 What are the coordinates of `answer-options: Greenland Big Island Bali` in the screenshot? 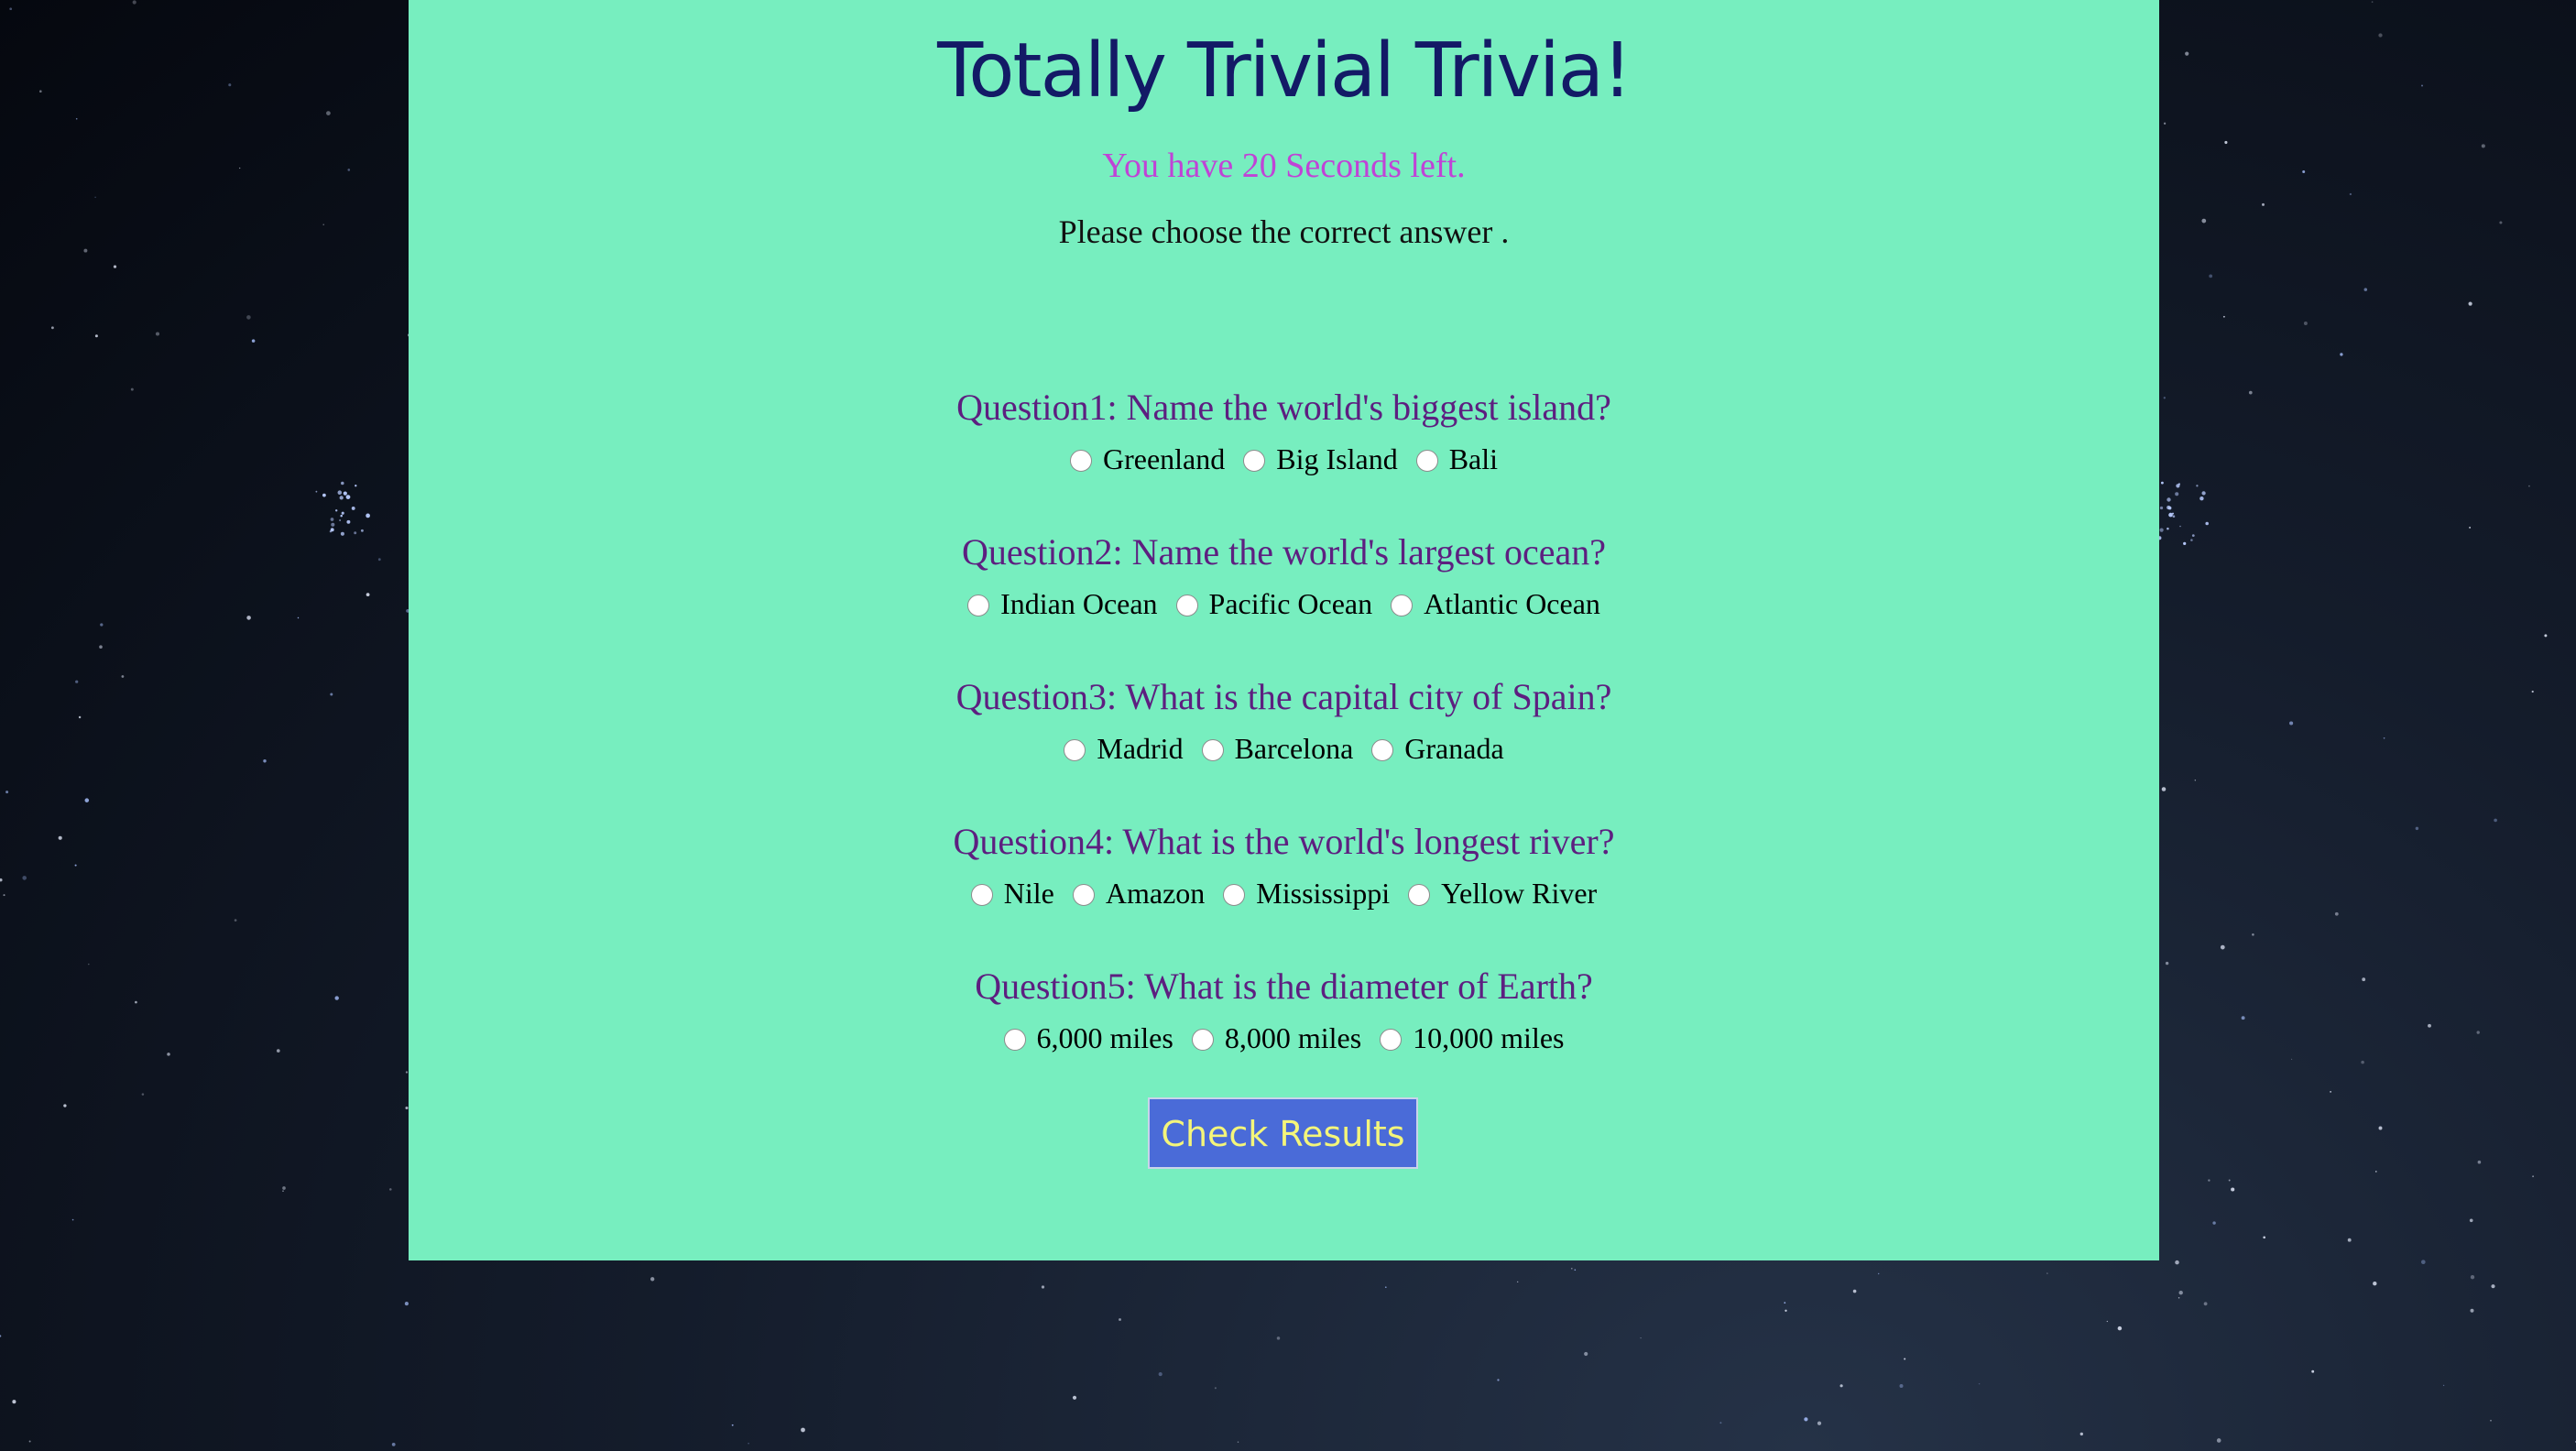 It's located at (1284, 459).